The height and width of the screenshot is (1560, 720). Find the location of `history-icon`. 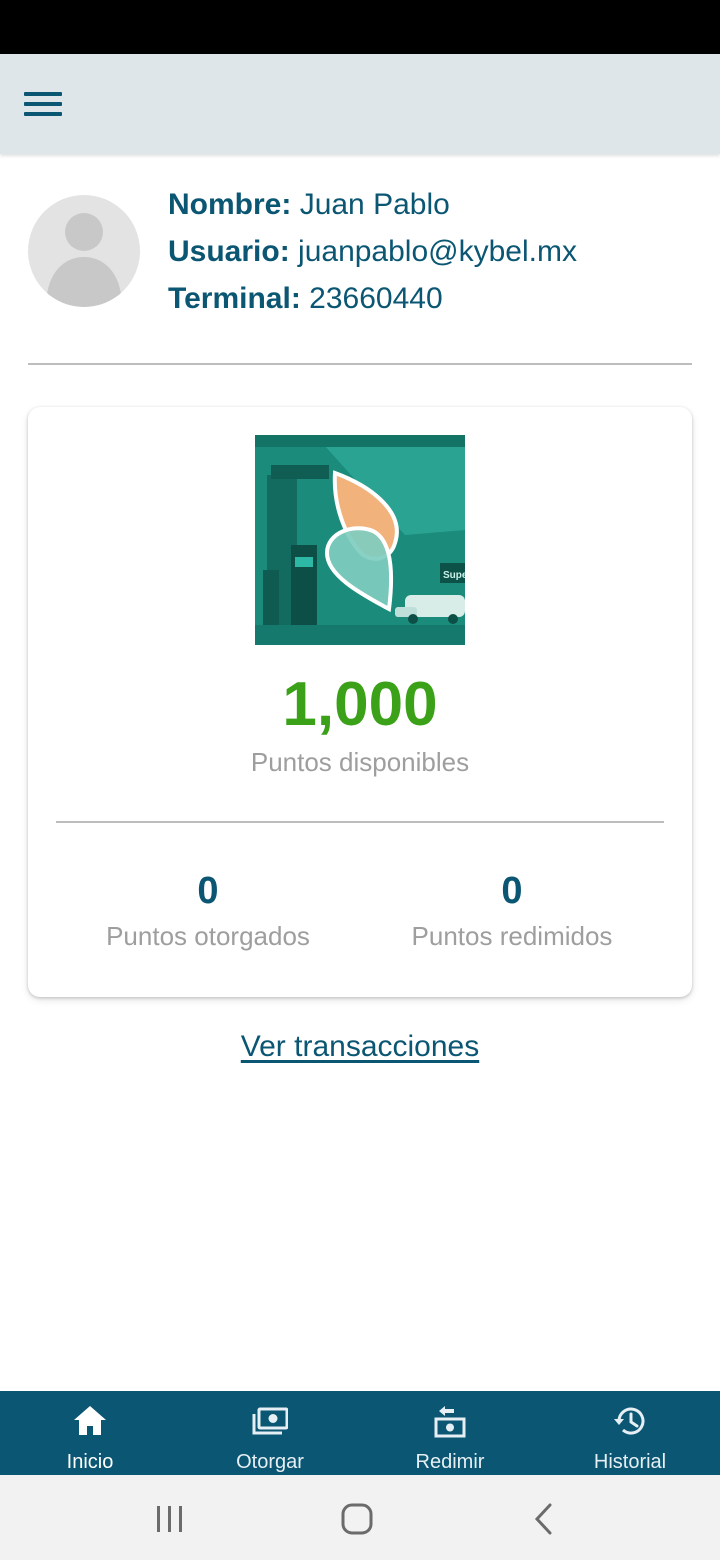

history-icon is located at coordinates (629, 1421).